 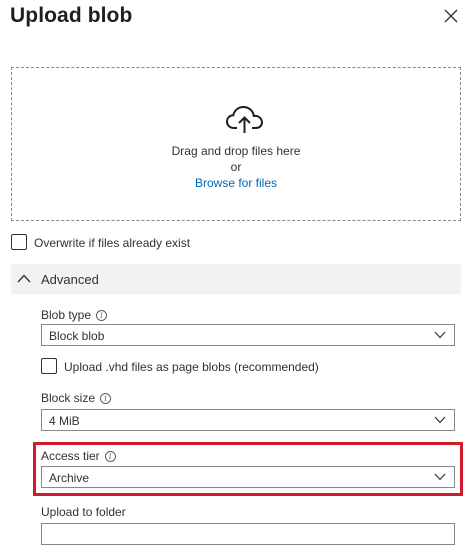 I want to click on blob-type-label: Blob type i, so click(x=74, y=315).